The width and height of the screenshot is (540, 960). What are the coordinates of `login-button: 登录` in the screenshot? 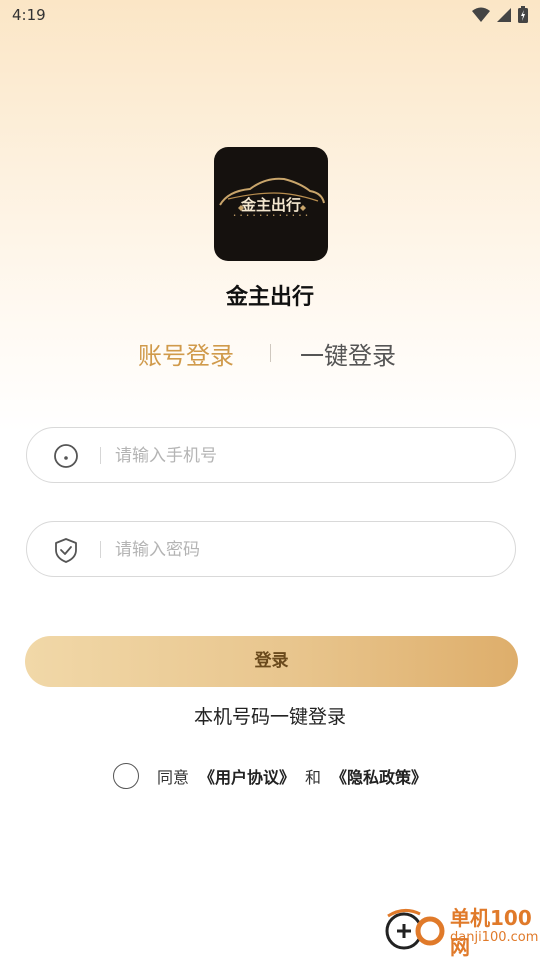 It's located at (271, 661).